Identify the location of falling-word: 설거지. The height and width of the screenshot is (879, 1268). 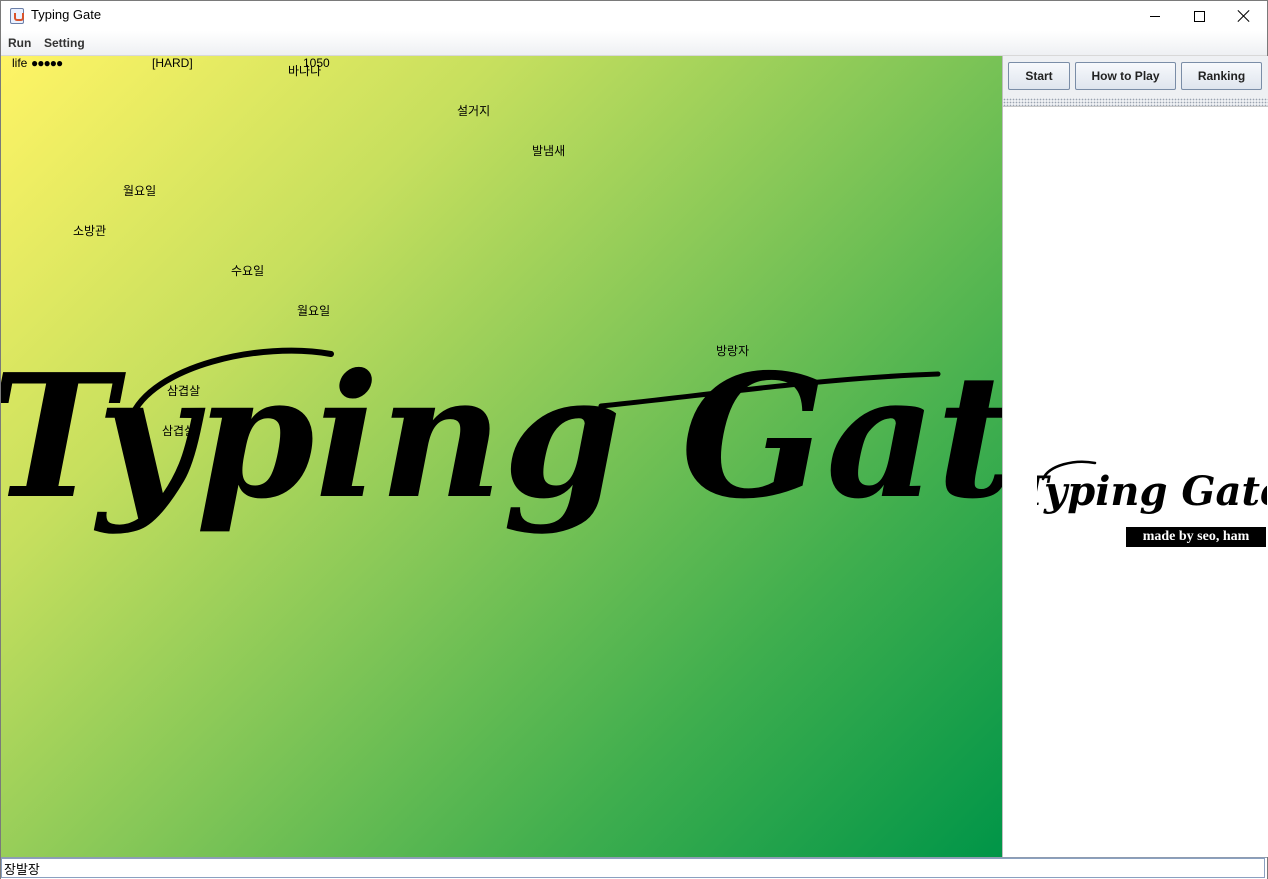
(474, 111).